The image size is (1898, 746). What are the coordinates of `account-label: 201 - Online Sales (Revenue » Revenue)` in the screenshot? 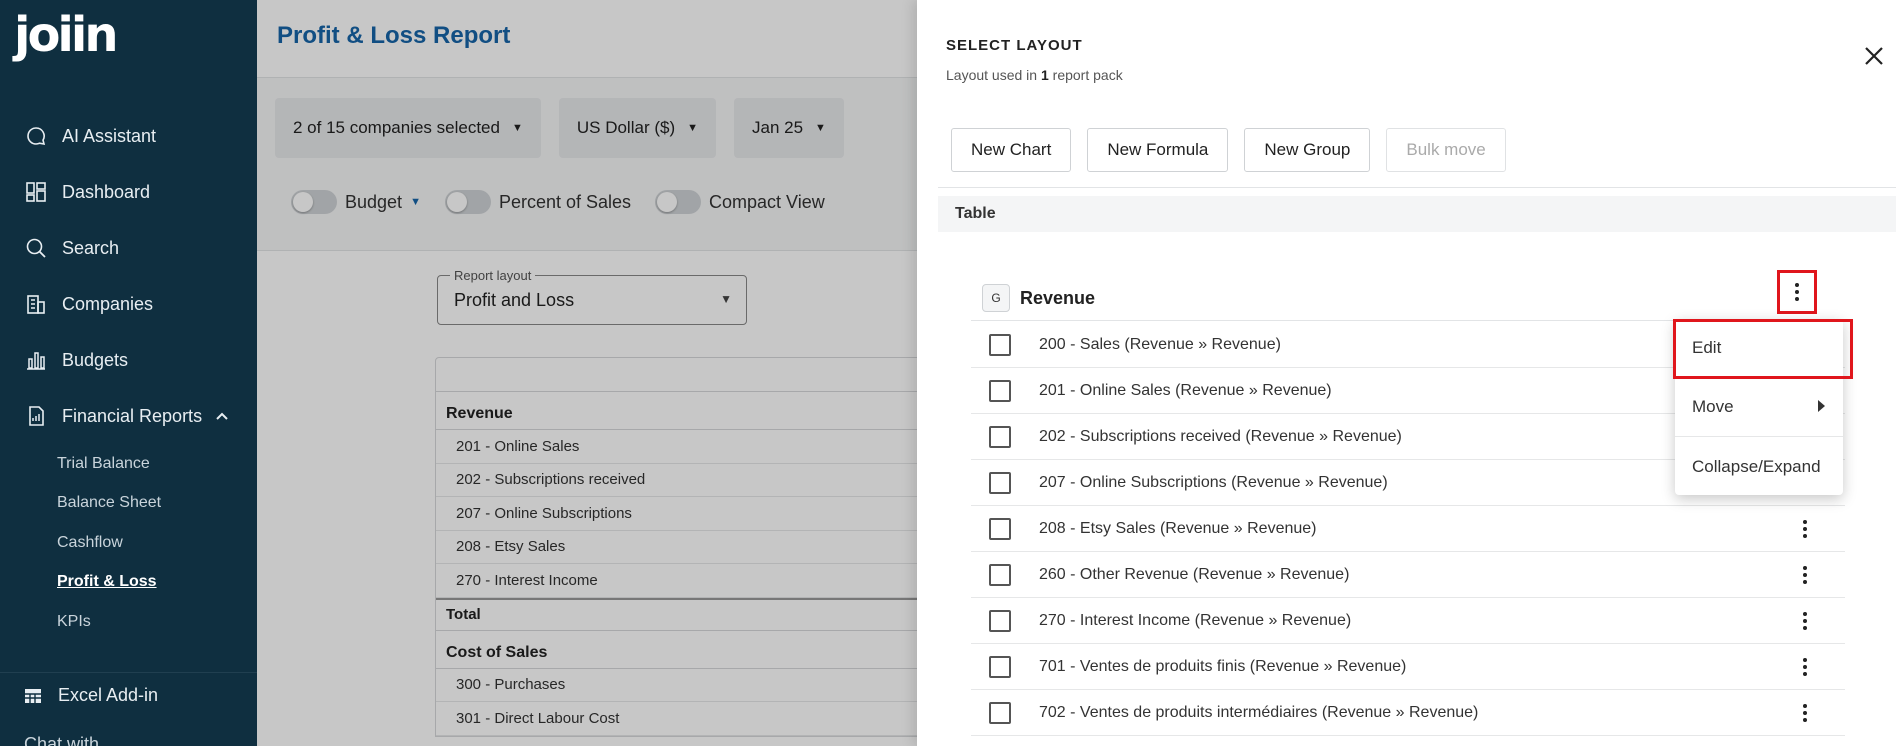 It's located at (1185, 390).